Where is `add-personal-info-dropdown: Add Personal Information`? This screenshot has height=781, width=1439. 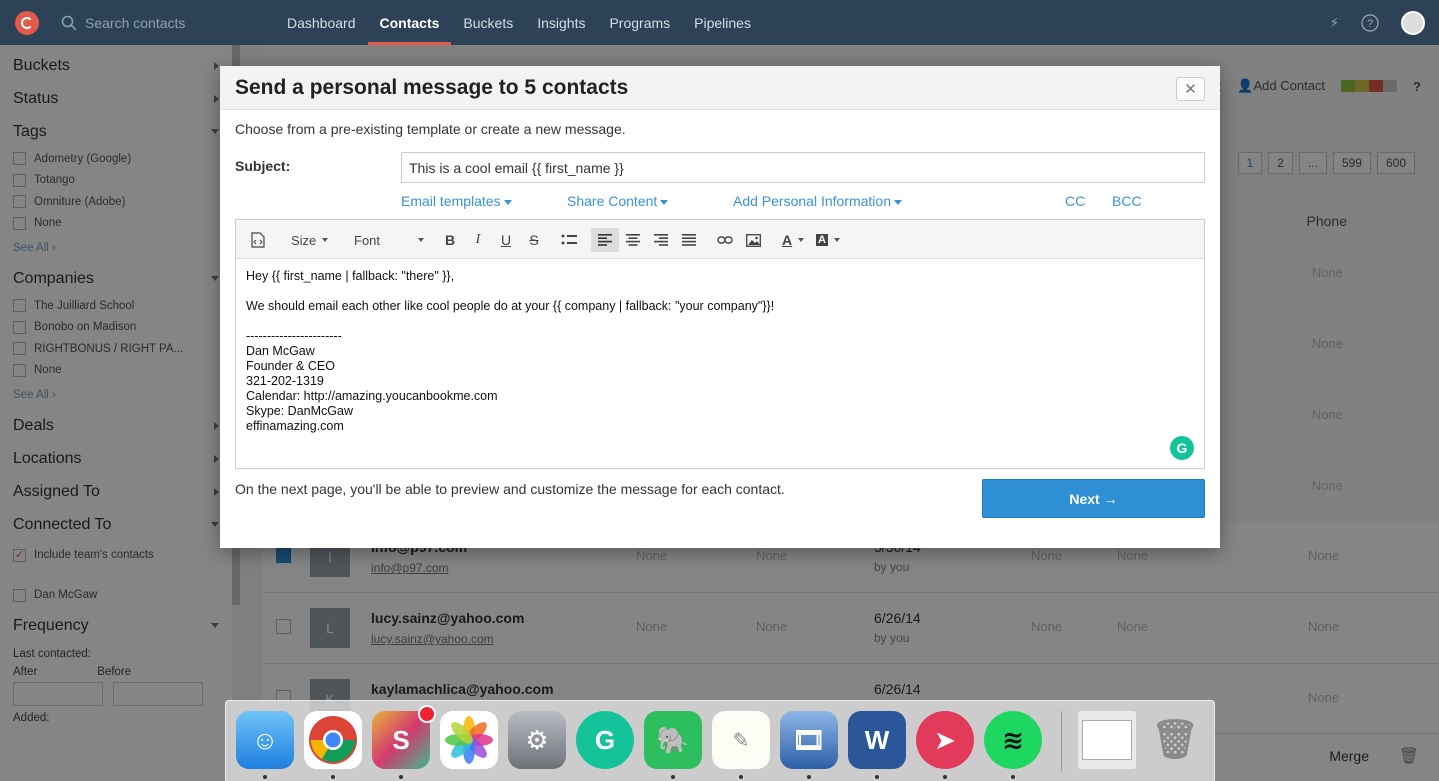 add-personal-info-dropdown: Add Personal Information is located at coordinates (817, 201).